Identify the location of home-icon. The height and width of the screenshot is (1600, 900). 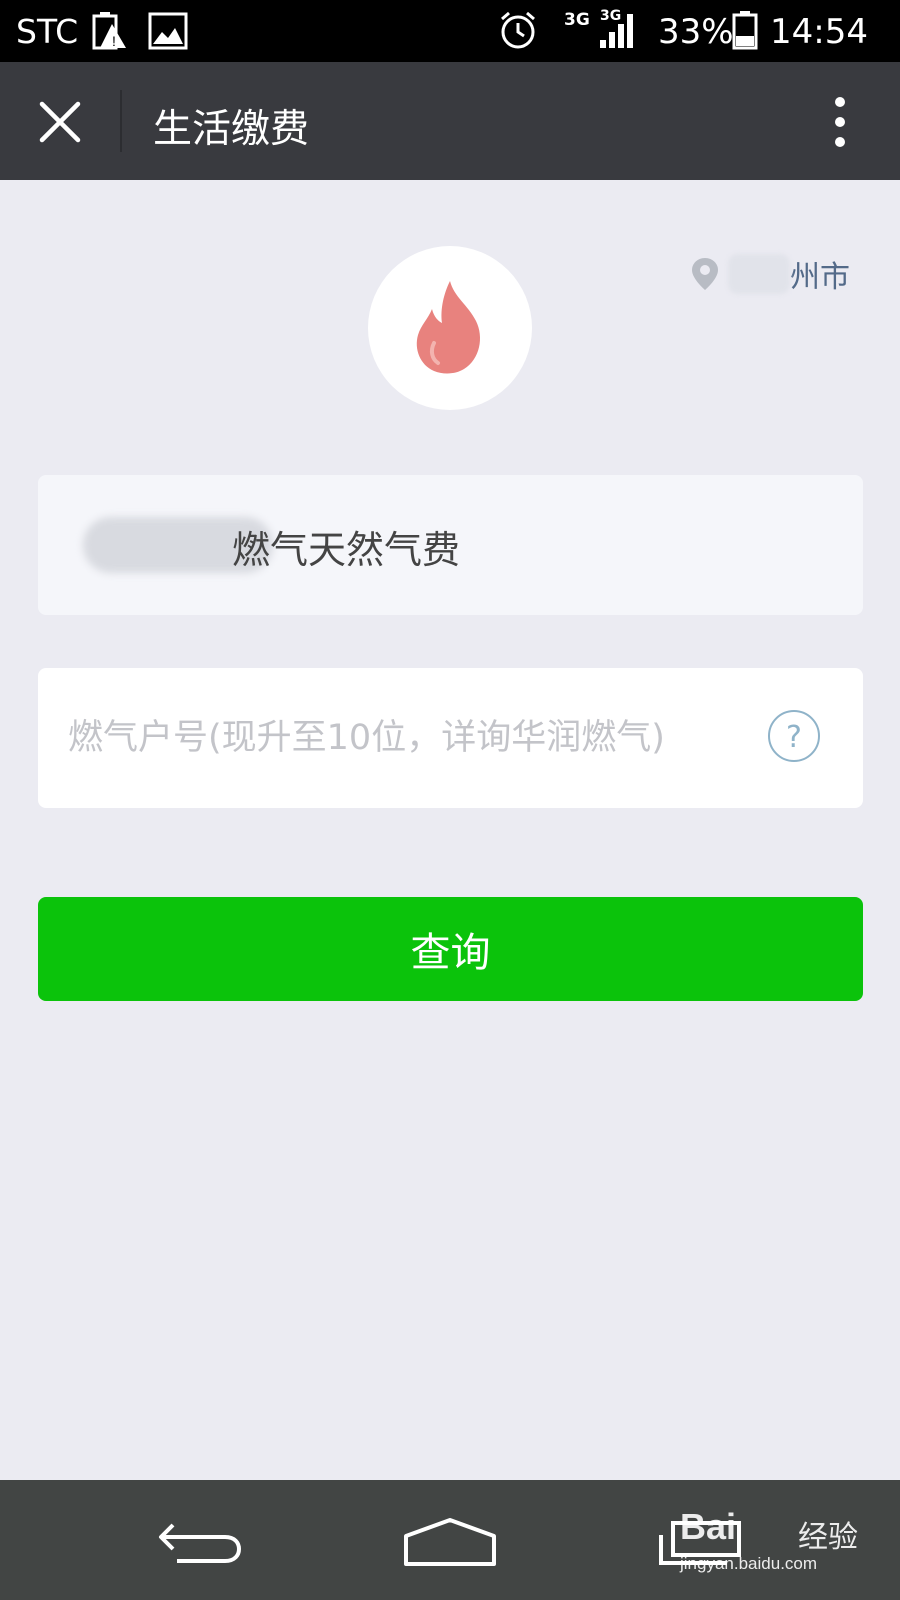
(450, 1542).